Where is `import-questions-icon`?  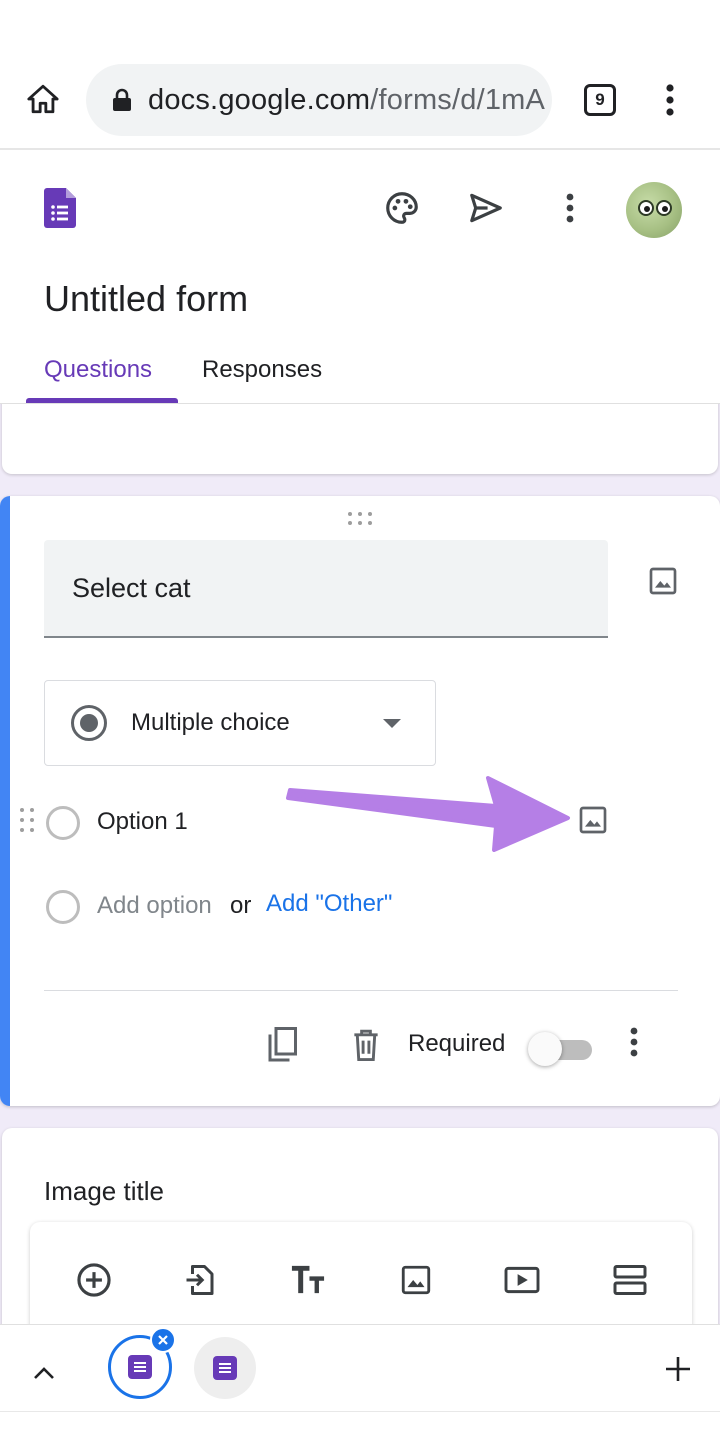
import-questions-icon is located at coordinates (200, 1280).